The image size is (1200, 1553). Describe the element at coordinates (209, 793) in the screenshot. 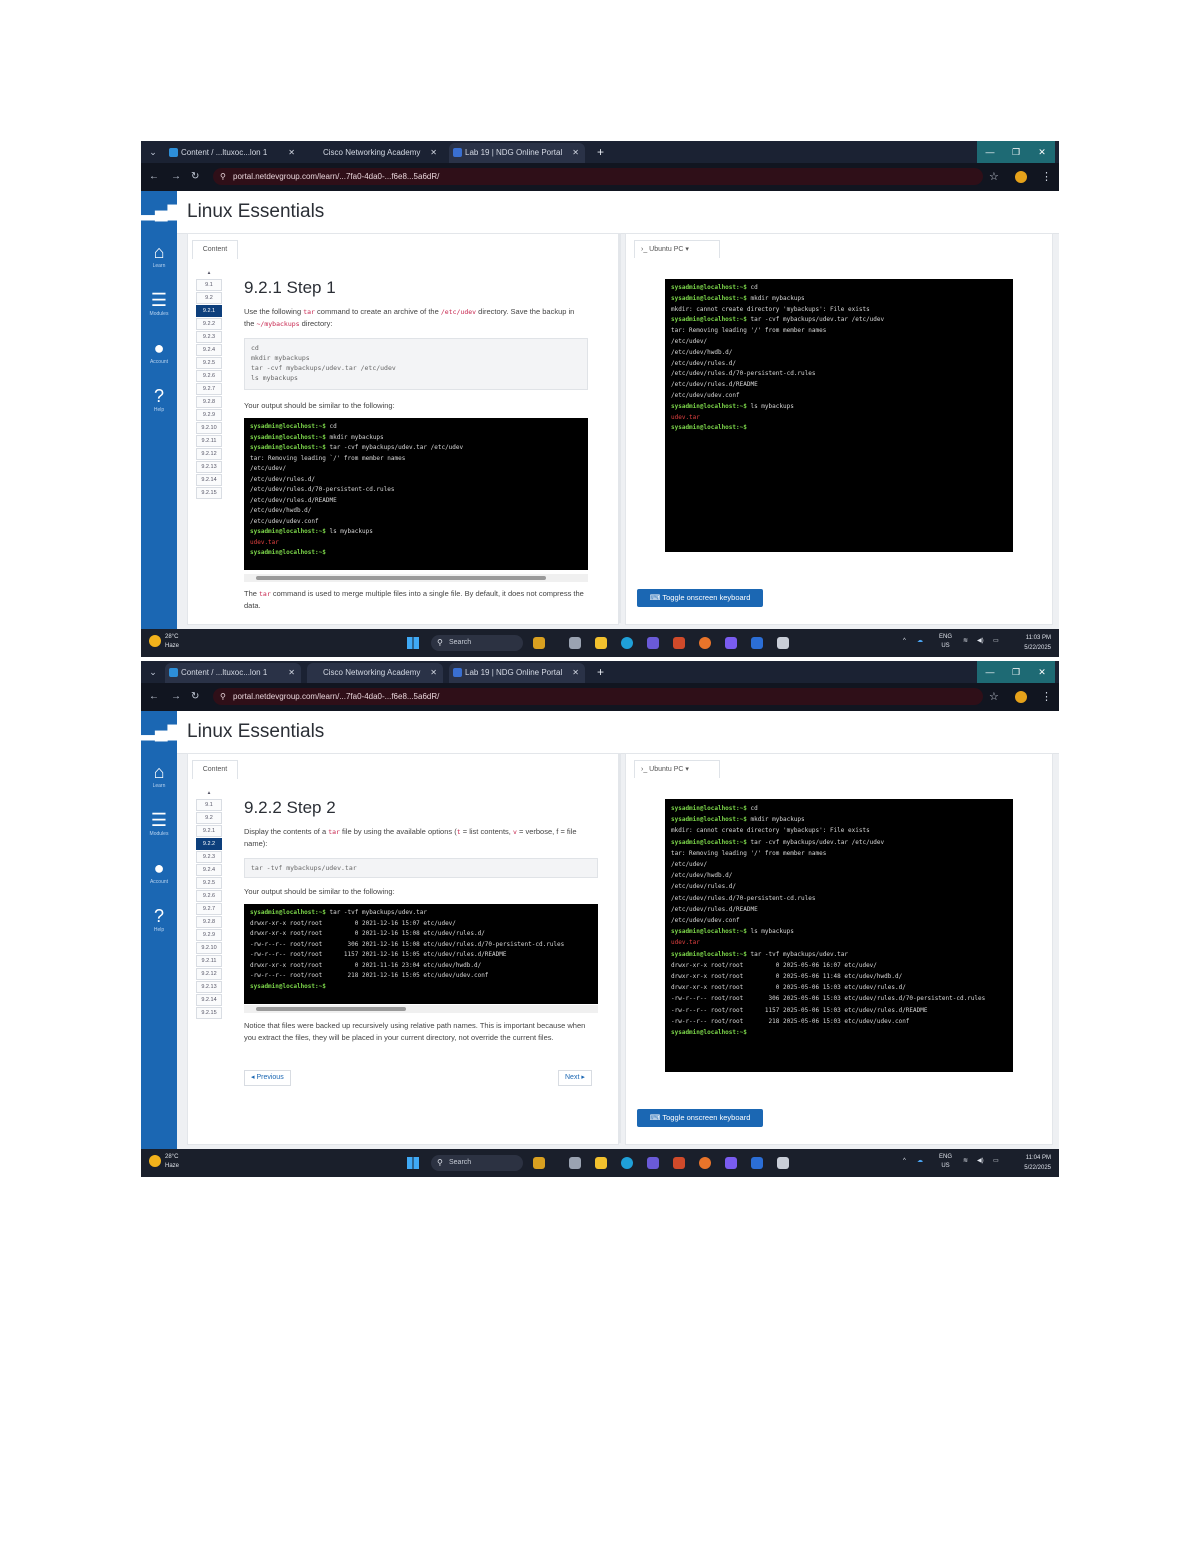

I see `toc-up-icon: ▴` at that location.